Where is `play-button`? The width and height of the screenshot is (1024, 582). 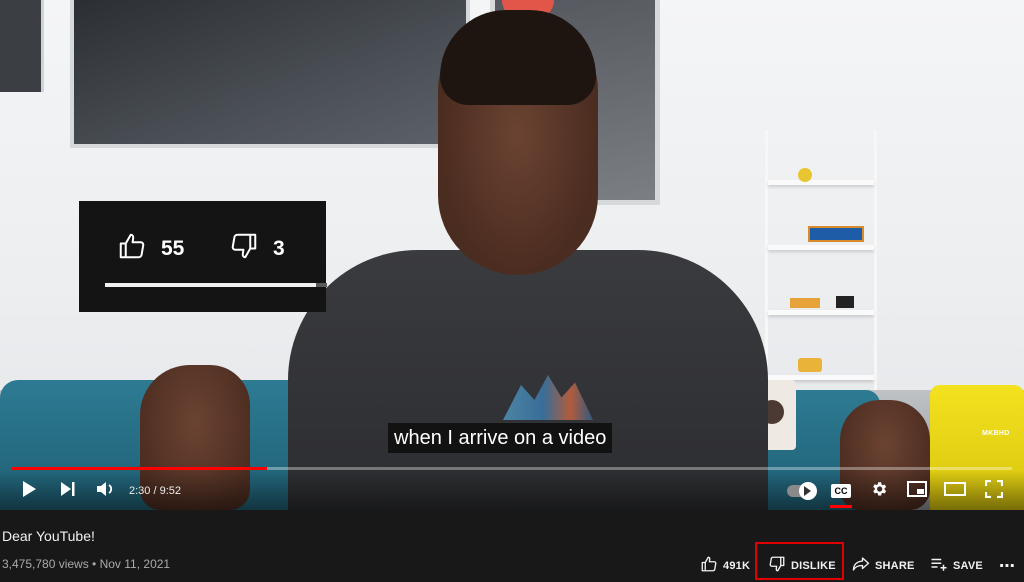 play-button is located at coordinates (29, 491).